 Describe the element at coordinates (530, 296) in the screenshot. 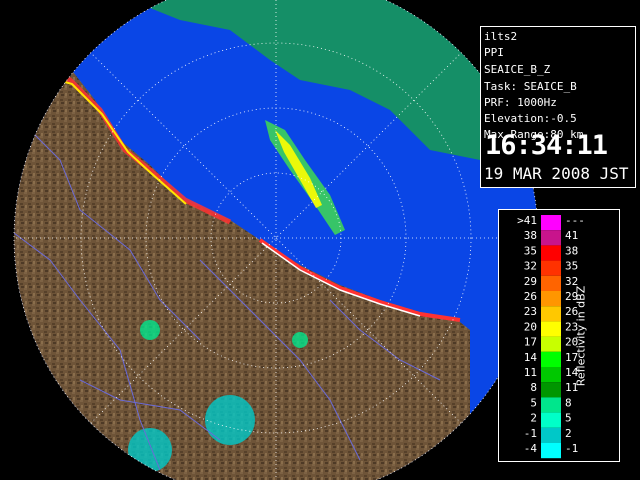

I see `legend-lower-bound: 26` at that location.